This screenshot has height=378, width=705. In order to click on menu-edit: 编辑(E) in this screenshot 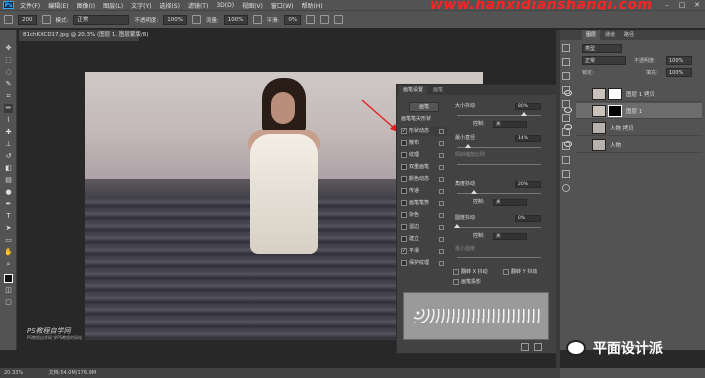, I will do `click(58, 5)`.